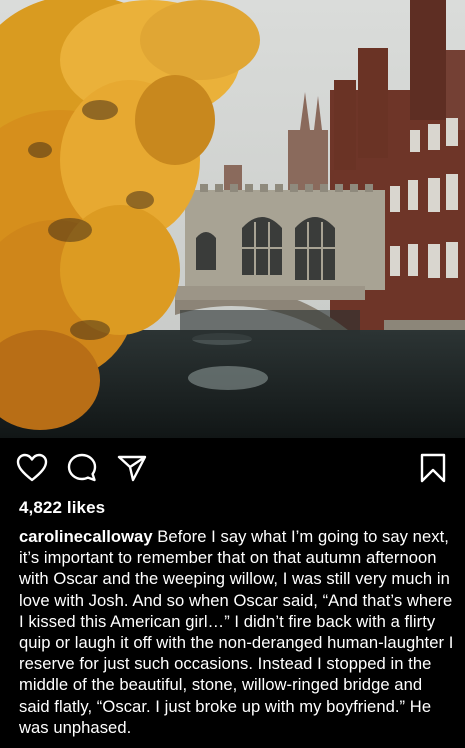 This screenshot has width=465, height=748. Describe the element at coordinates (433, 468) in the screenshot. I see `bookmark-icon` at that location.